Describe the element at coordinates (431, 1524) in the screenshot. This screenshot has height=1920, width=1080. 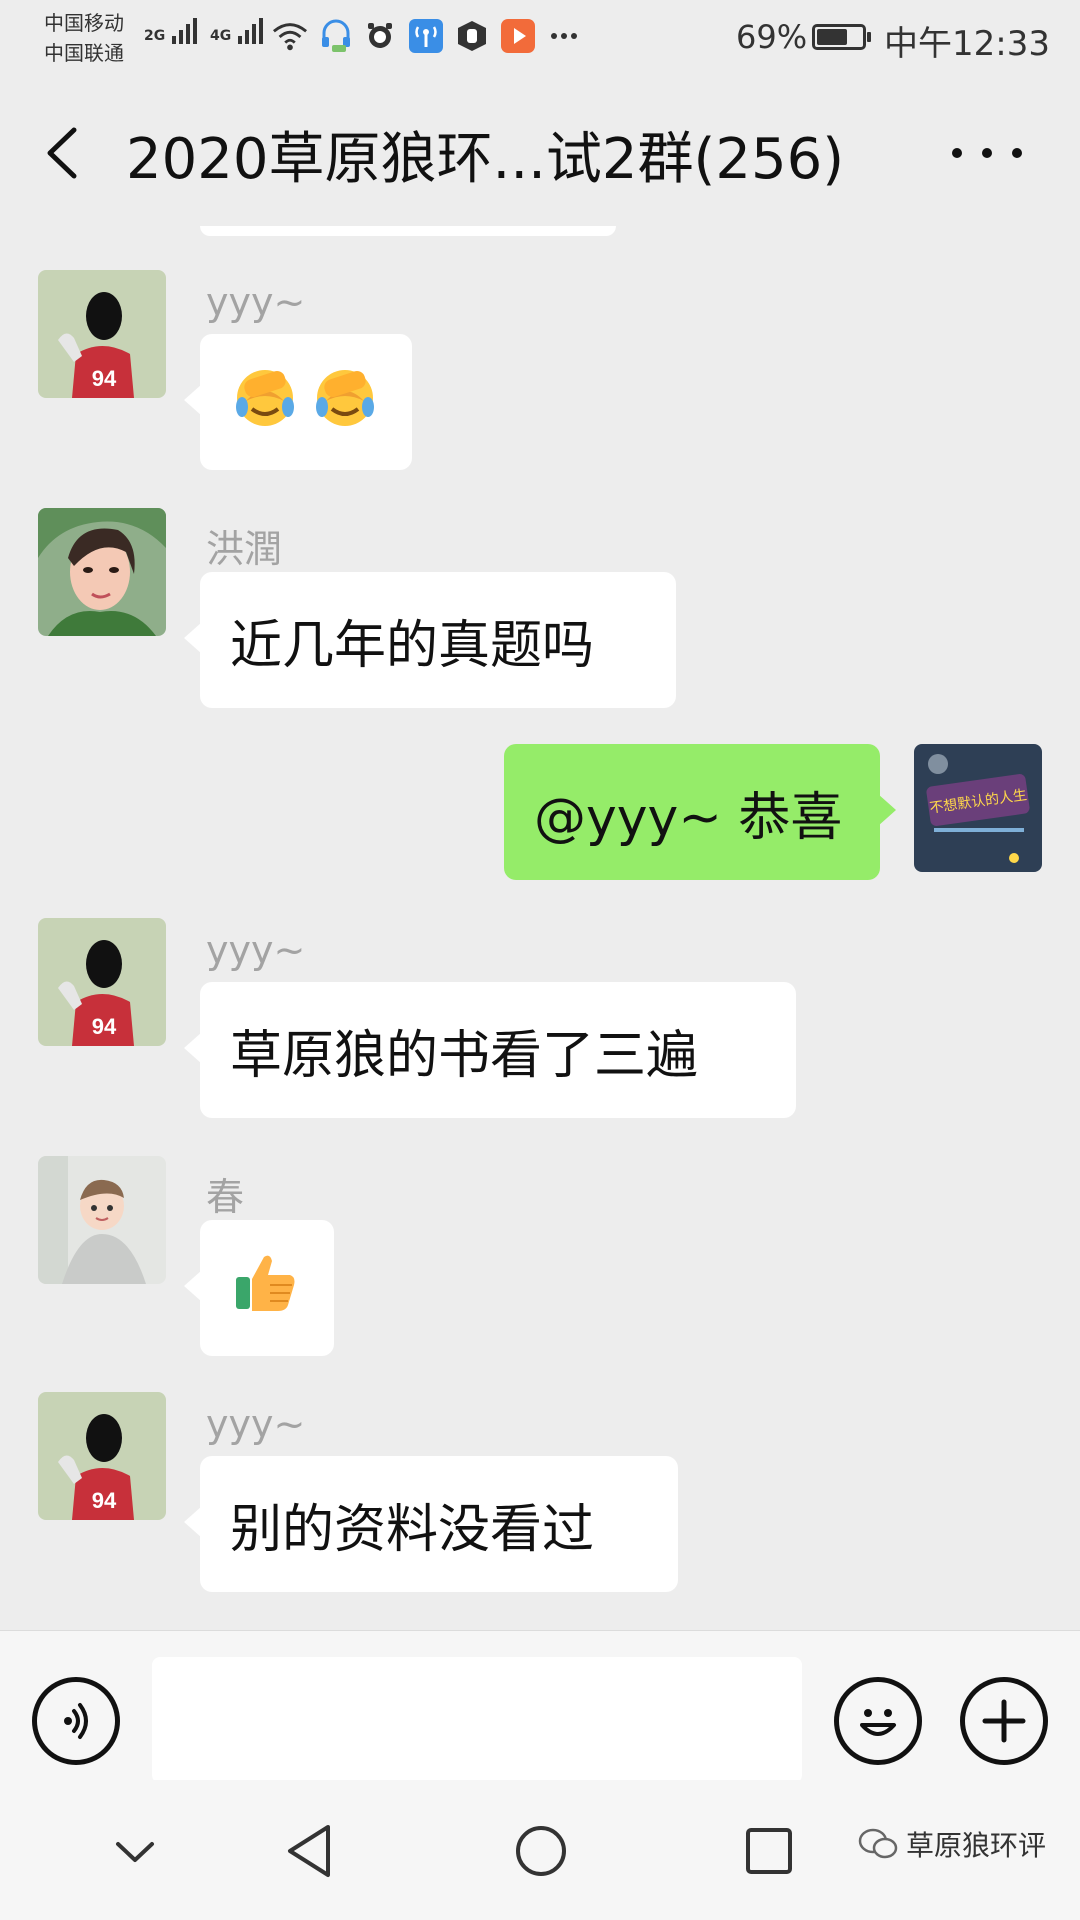
I see `message-bubble: 别的资料没看过` at that location.